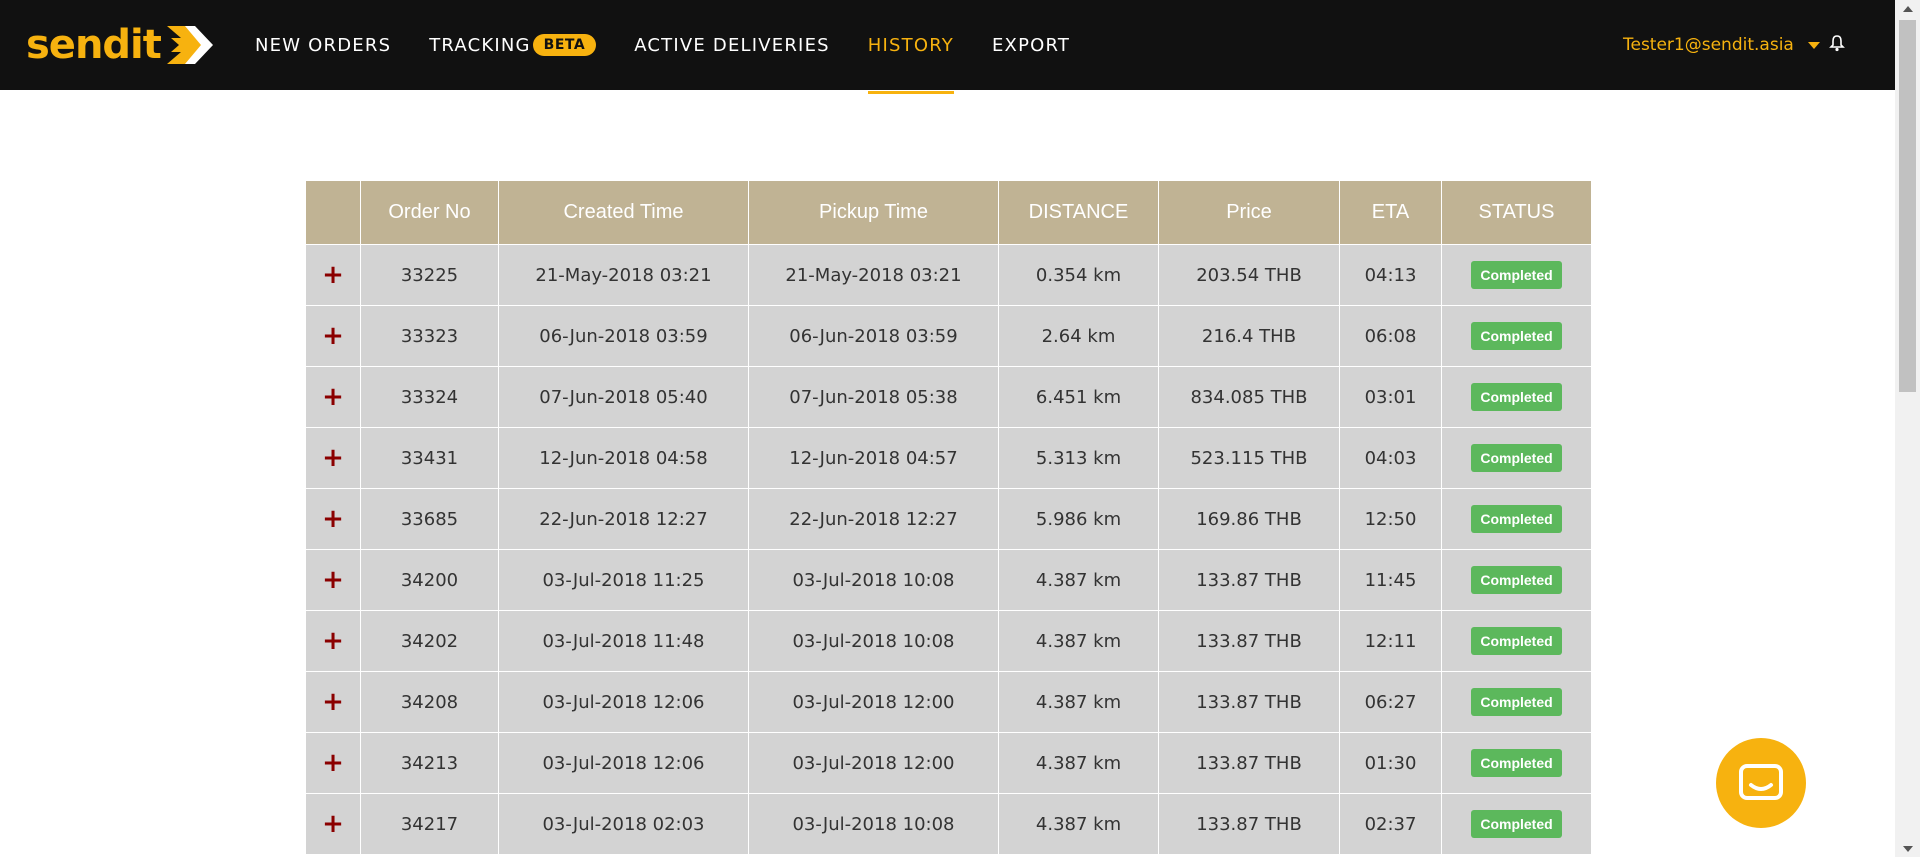 This screenshot has height=857, width=1920. I want to click on nav-history: HISTORY, so click(910, 47).